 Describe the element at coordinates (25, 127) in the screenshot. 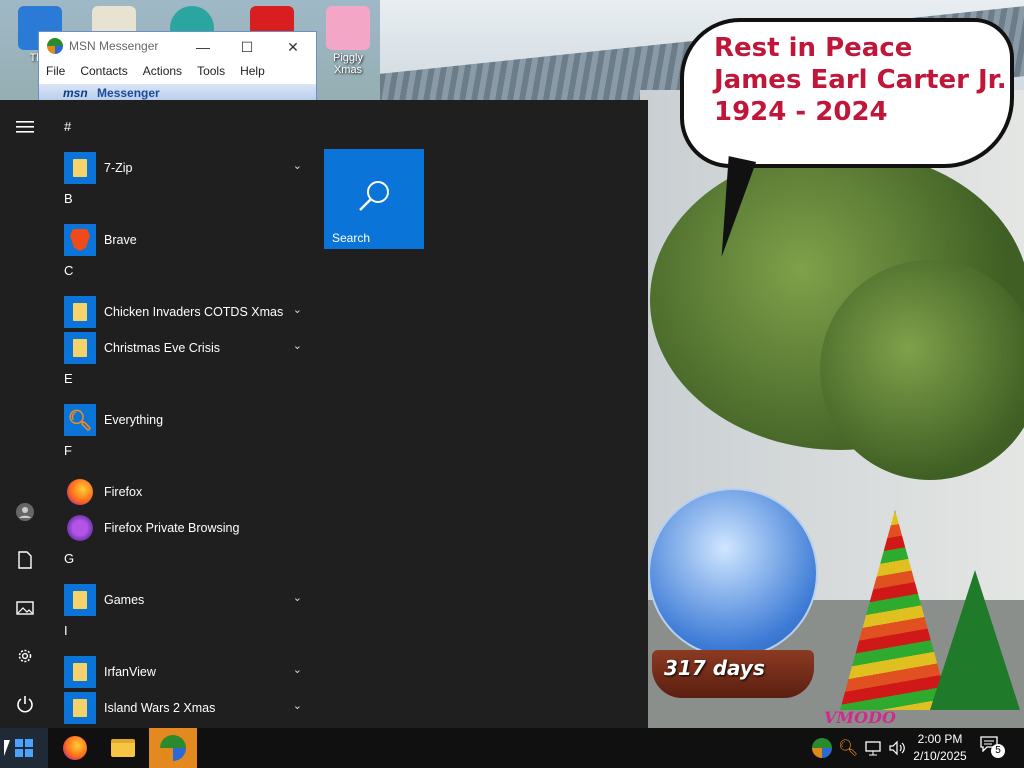

I see `hamburger-icon` at that location.